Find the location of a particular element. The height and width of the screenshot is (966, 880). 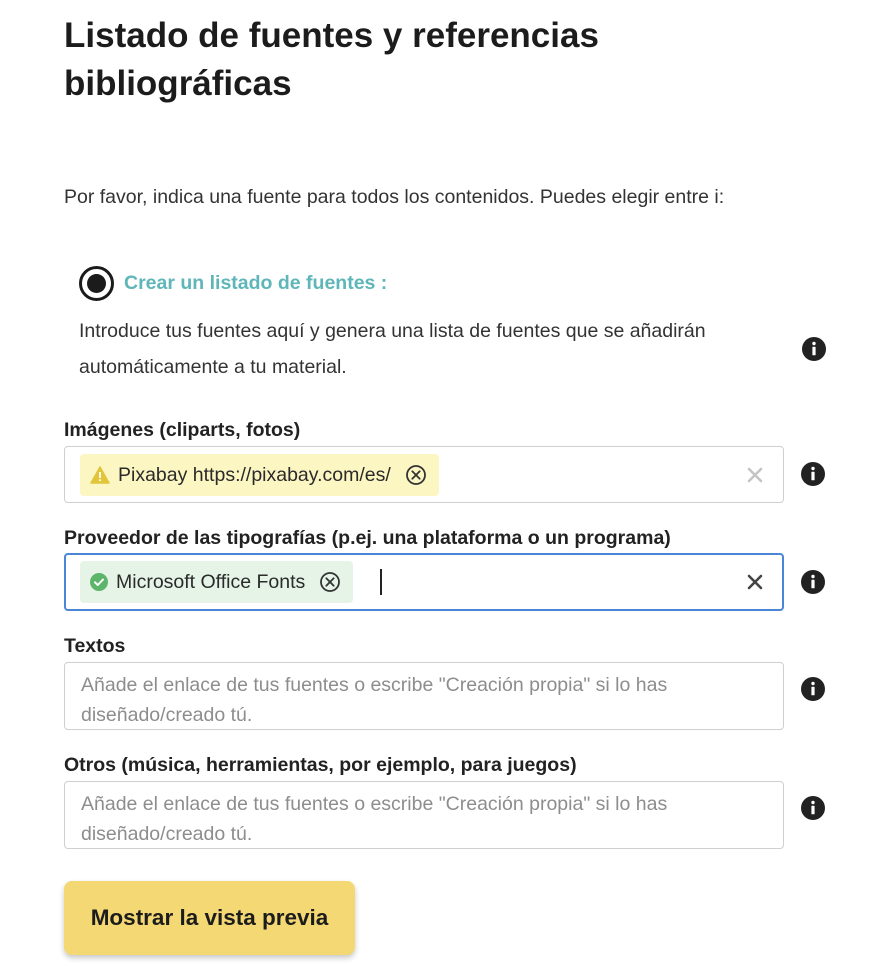

images-field-label: Imágenes (cliparts, fotos) is located at coordinates (182, 430).